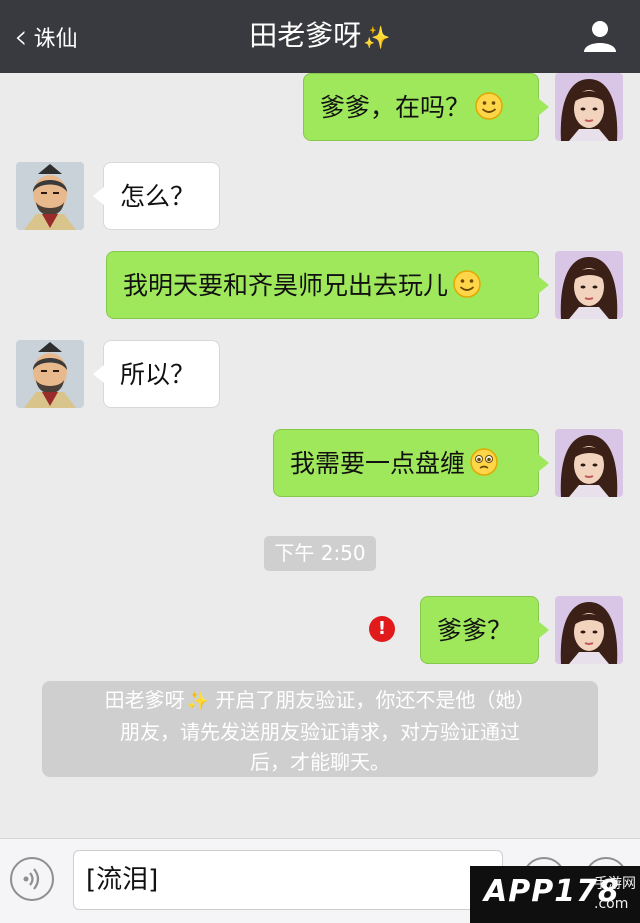 Image resolution: width=640 pixels, height=923 pixels. I want to click on system-notice-line1: 田老爹呀 ✨ 开启了朋友验证，你还不是他（她）, so click(320, 701).